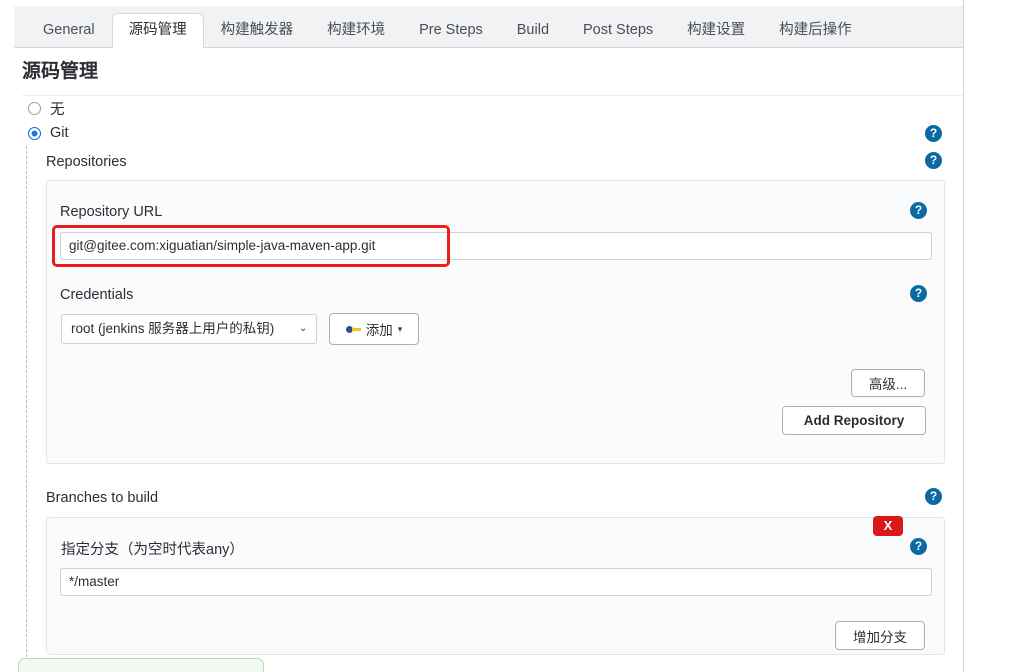  I want to click on git-section-guide-line, so click(26, 409).